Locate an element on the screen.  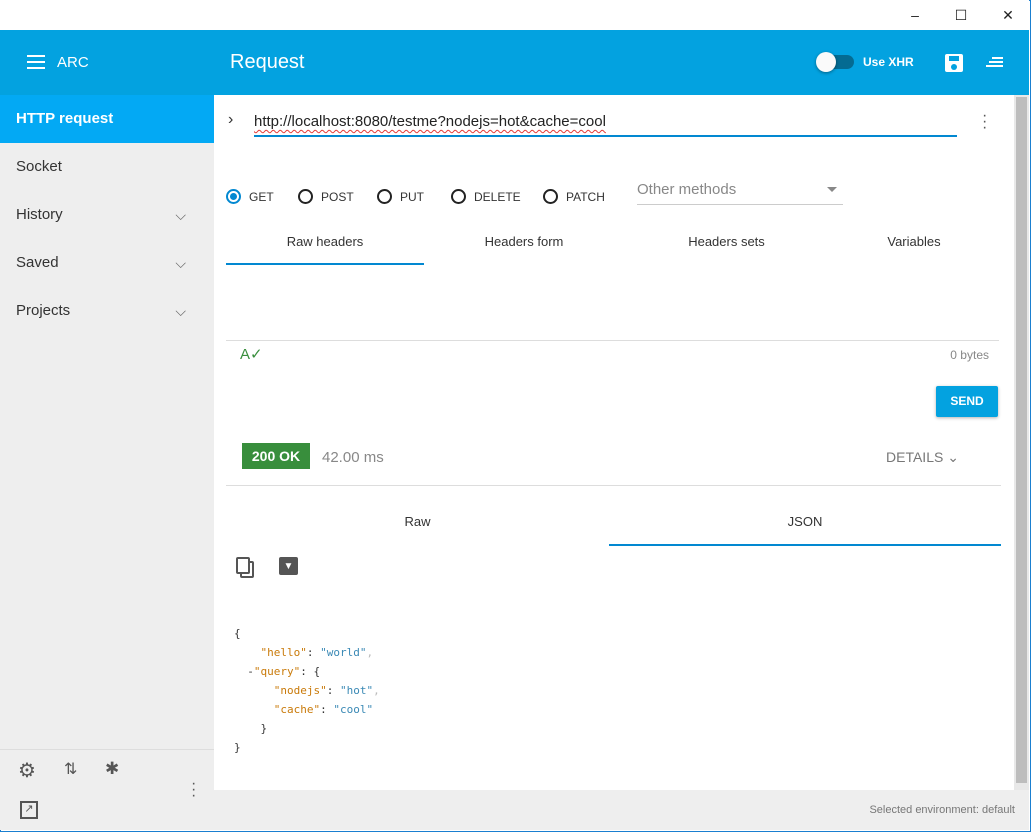
active-tab-indicator is located at coordinates (805, 545).